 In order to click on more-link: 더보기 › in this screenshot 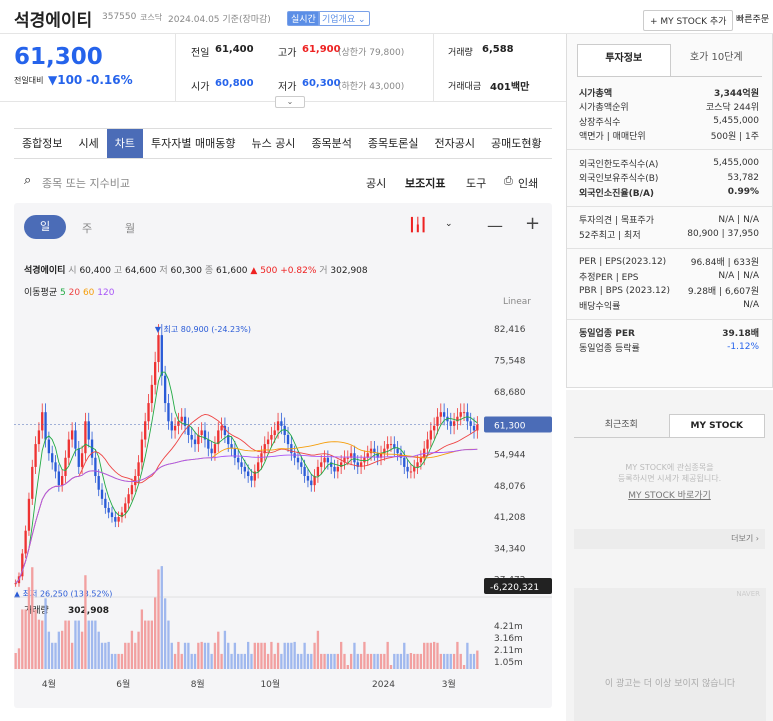, I will do `click(669, 539)`.